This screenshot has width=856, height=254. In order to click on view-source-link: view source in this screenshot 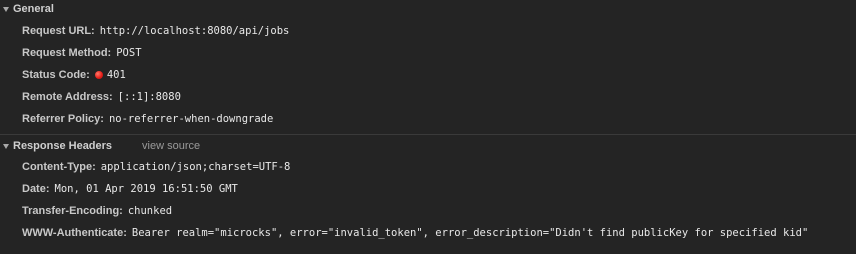, I will do `click(171, 146)`.